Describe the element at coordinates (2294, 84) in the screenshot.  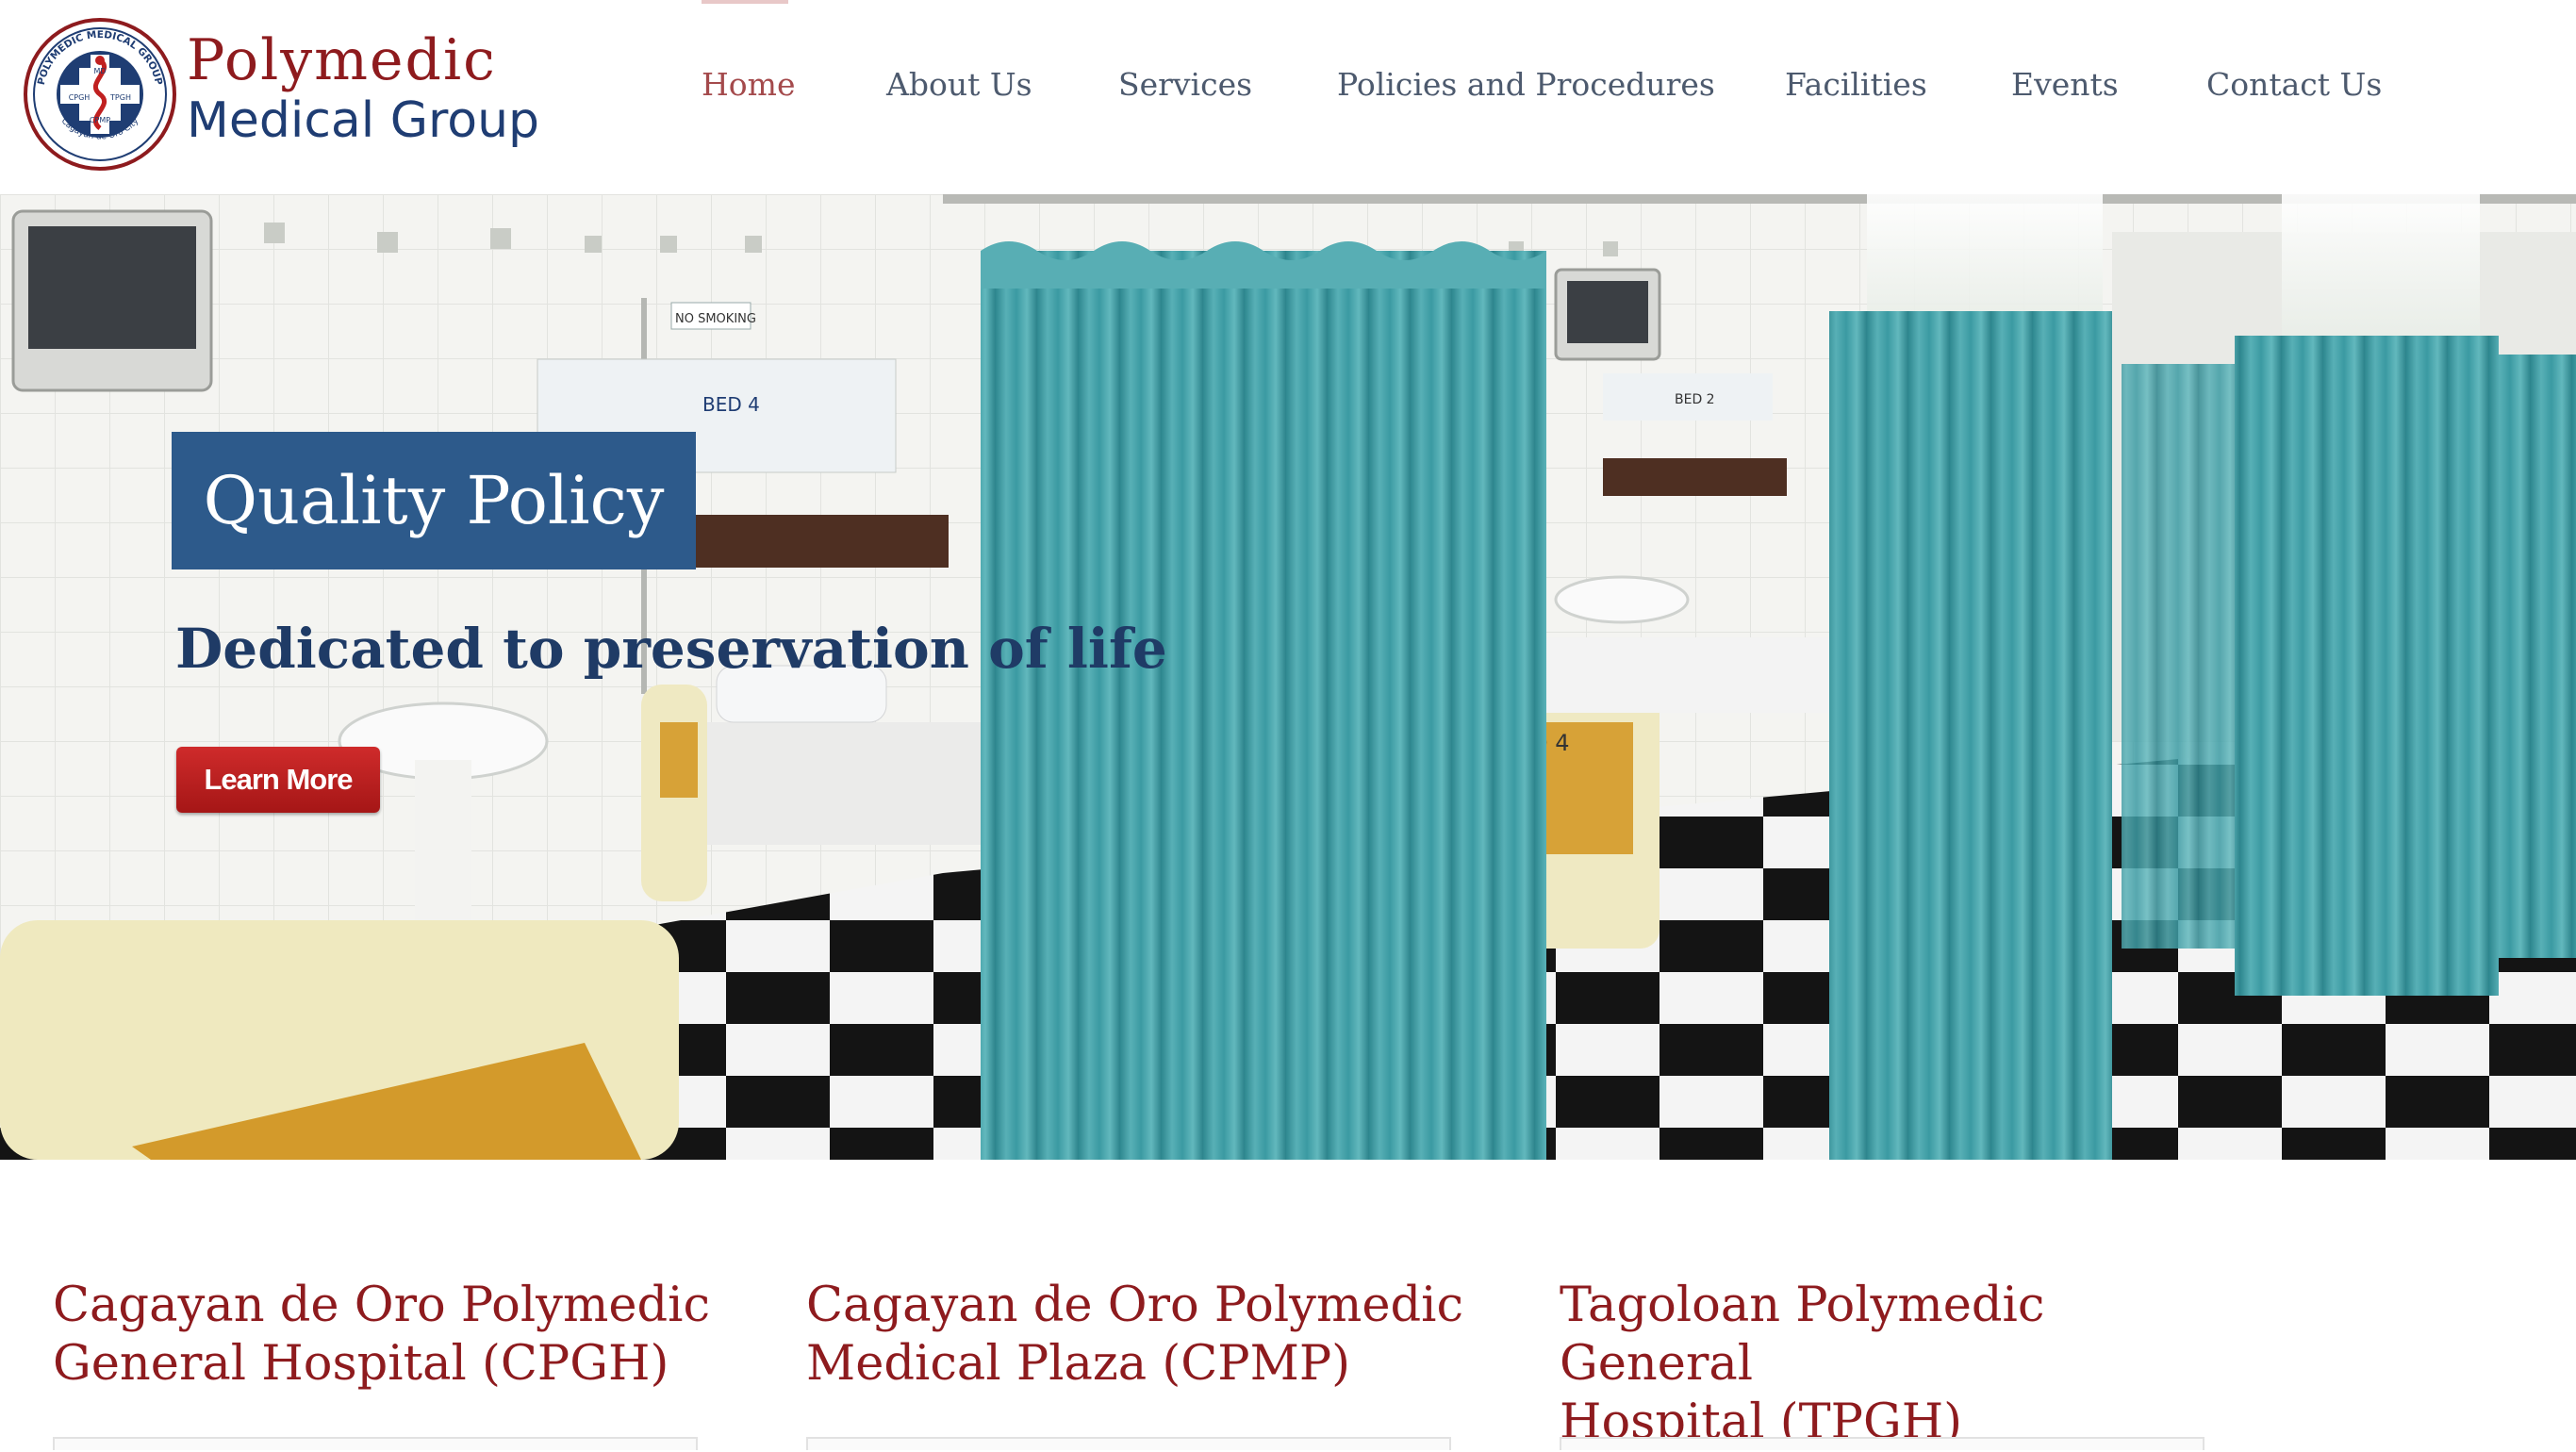
I see `nav-item-contact-us: Contact Us` at that location.